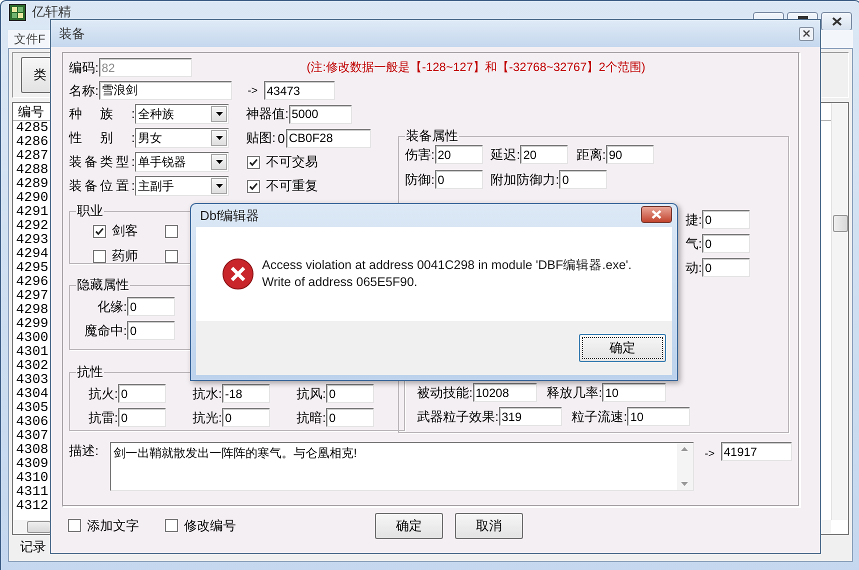 The image size is (859, 570). Describe the element at coordinates (409, 526) in the screenshot. I see `dialog-button: 确定` at that location.